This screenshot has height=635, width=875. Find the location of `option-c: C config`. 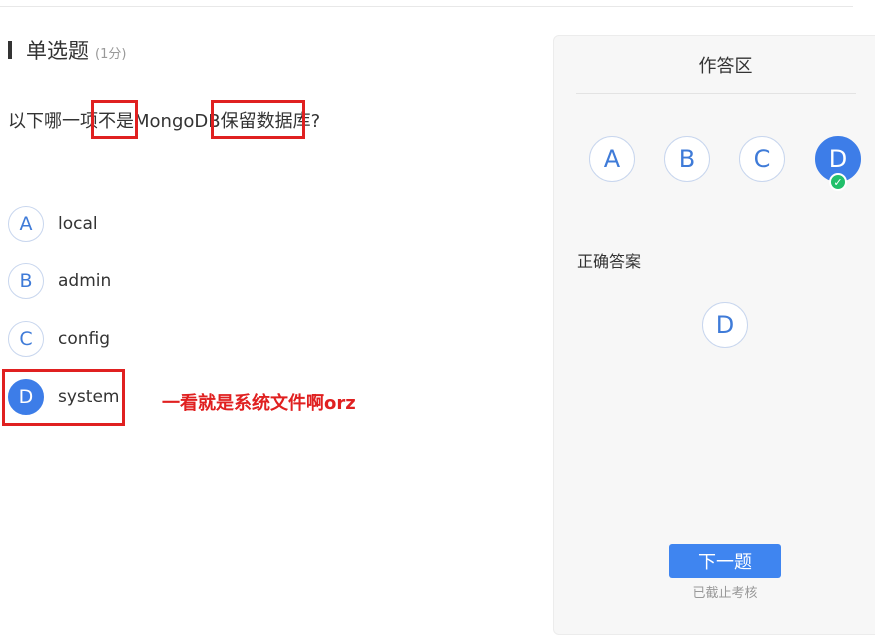

option-c: C config is located at coordinates (59, 339).